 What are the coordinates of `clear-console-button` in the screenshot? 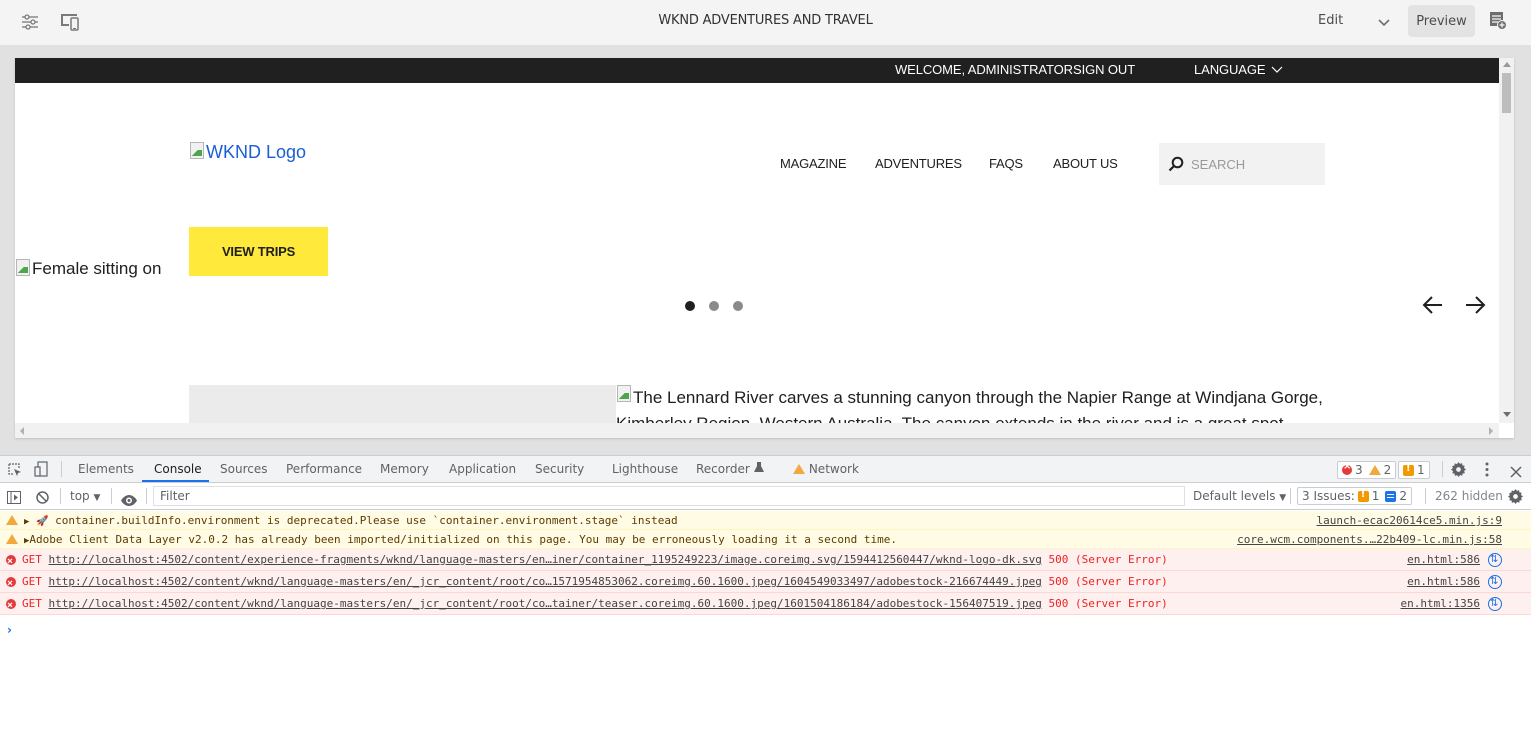 It's located at (42, 498).